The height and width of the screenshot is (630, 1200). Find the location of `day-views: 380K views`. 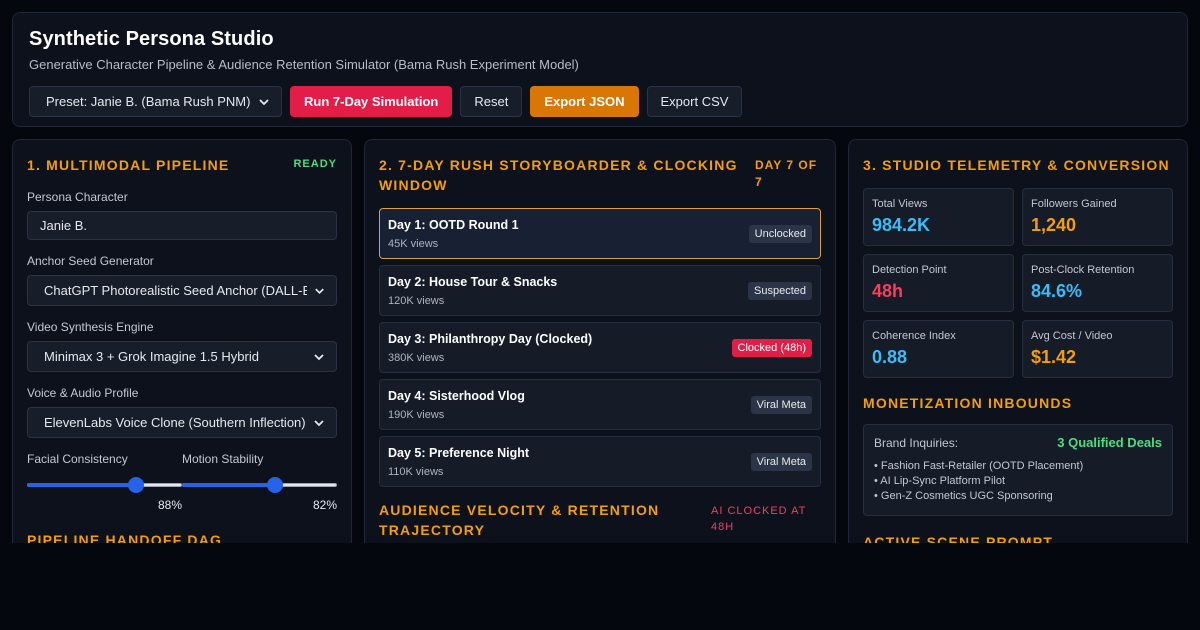

day-views: 380K views is located at coordinates (416, 357).